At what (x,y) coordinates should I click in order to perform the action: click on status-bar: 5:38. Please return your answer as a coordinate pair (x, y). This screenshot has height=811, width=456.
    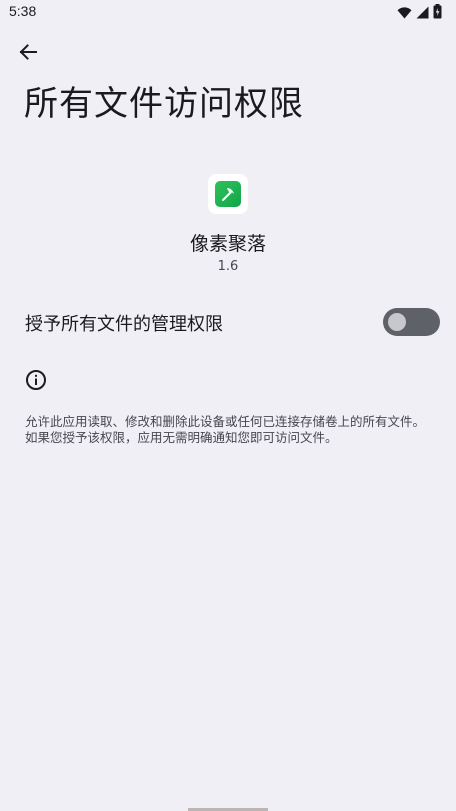
    Looking at the image, I should click on (228, 12).